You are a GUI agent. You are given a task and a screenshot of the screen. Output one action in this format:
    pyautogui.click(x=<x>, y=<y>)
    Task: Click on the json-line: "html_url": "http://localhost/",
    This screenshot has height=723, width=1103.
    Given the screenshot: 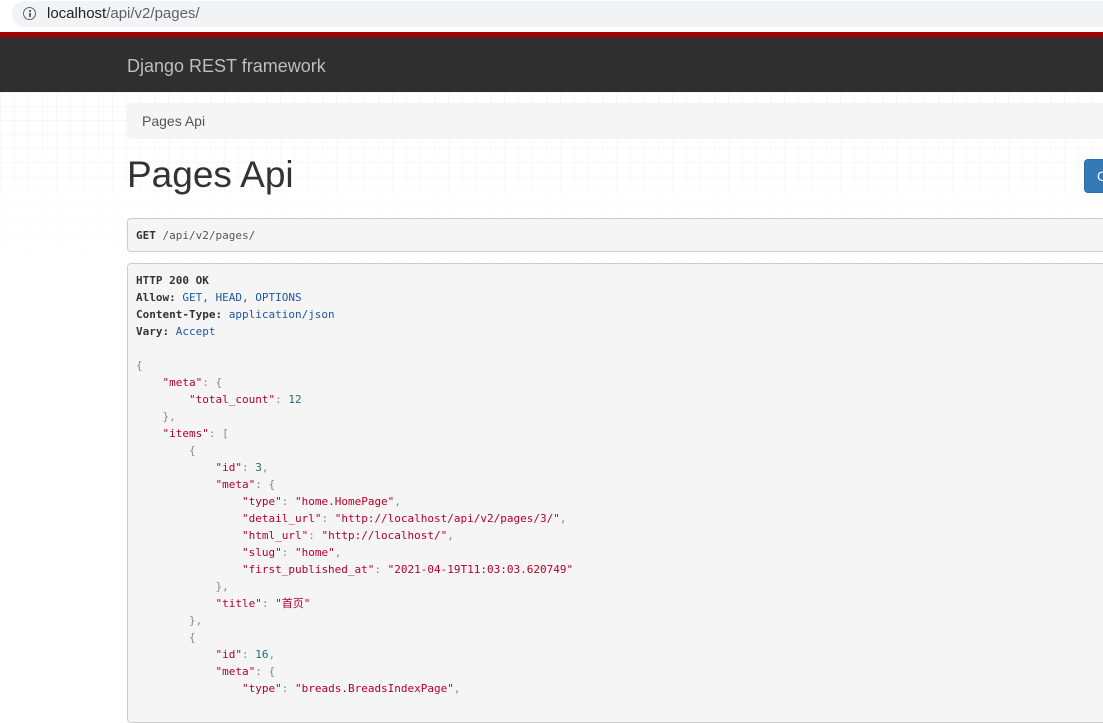 What is the action you would take?
    pyautogui.click(x=347, y=535)
    